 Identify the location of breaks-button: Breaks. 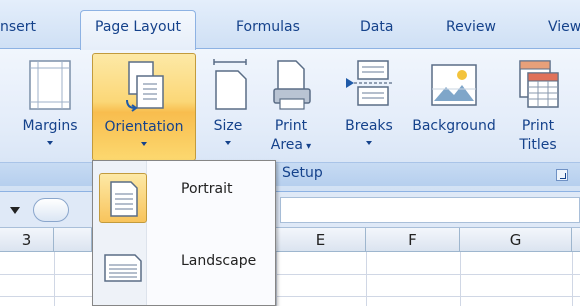
(369, 107).